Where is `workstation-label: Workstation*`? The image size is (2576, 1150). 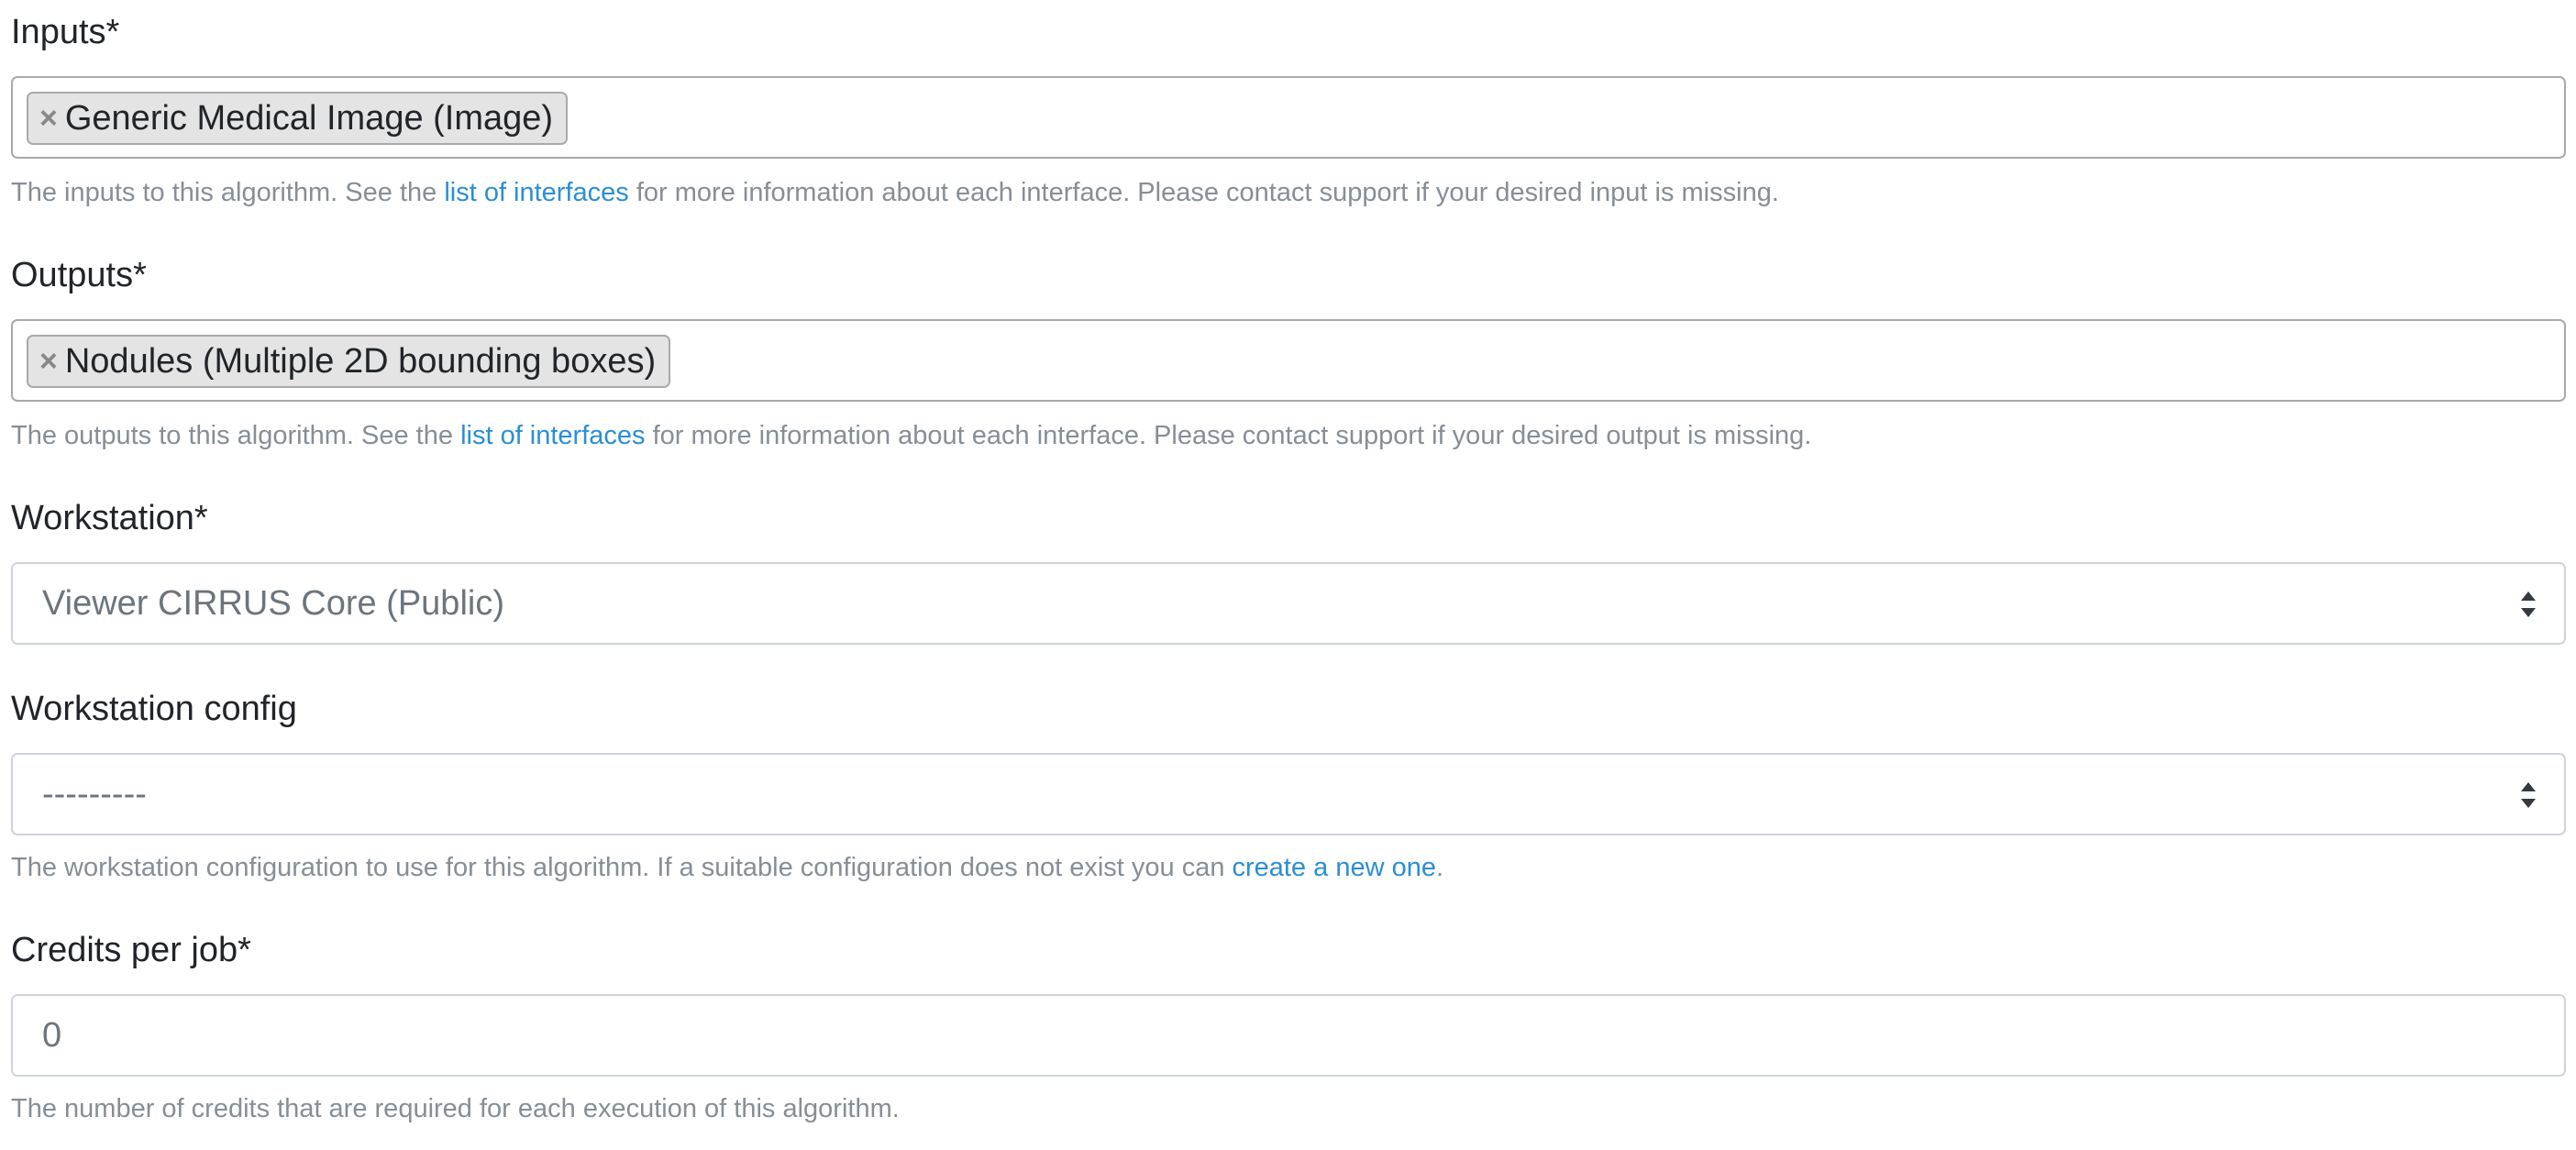 workstation-label: Workstation* is located at coordinates (109, 518).